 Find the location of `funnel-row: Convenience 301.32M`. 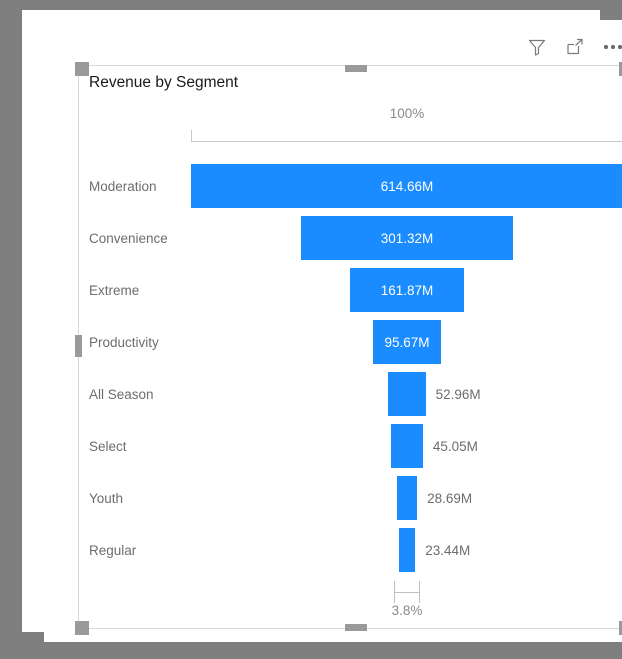

funnel-row: Convenience 301.32M is located at coordinates (350, 238).